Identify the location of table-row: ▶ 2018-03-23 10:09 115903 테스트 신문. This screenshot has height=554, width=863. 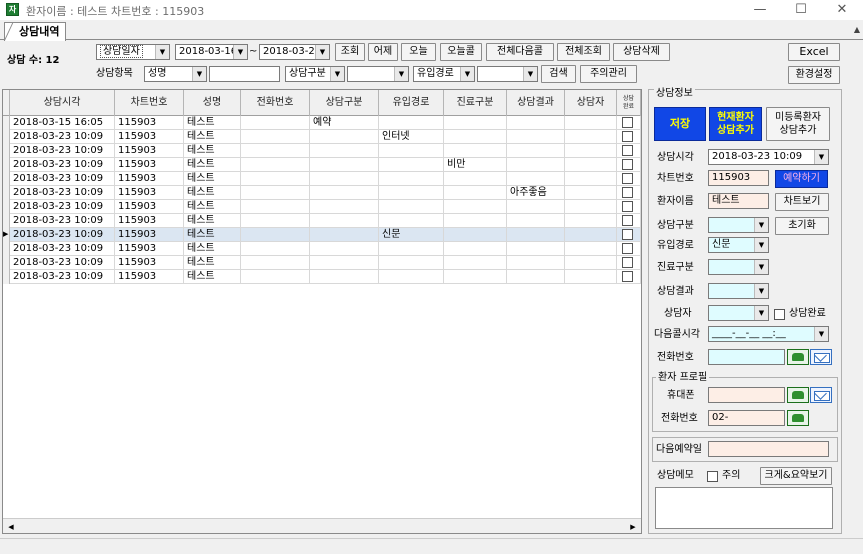
(322, 235).